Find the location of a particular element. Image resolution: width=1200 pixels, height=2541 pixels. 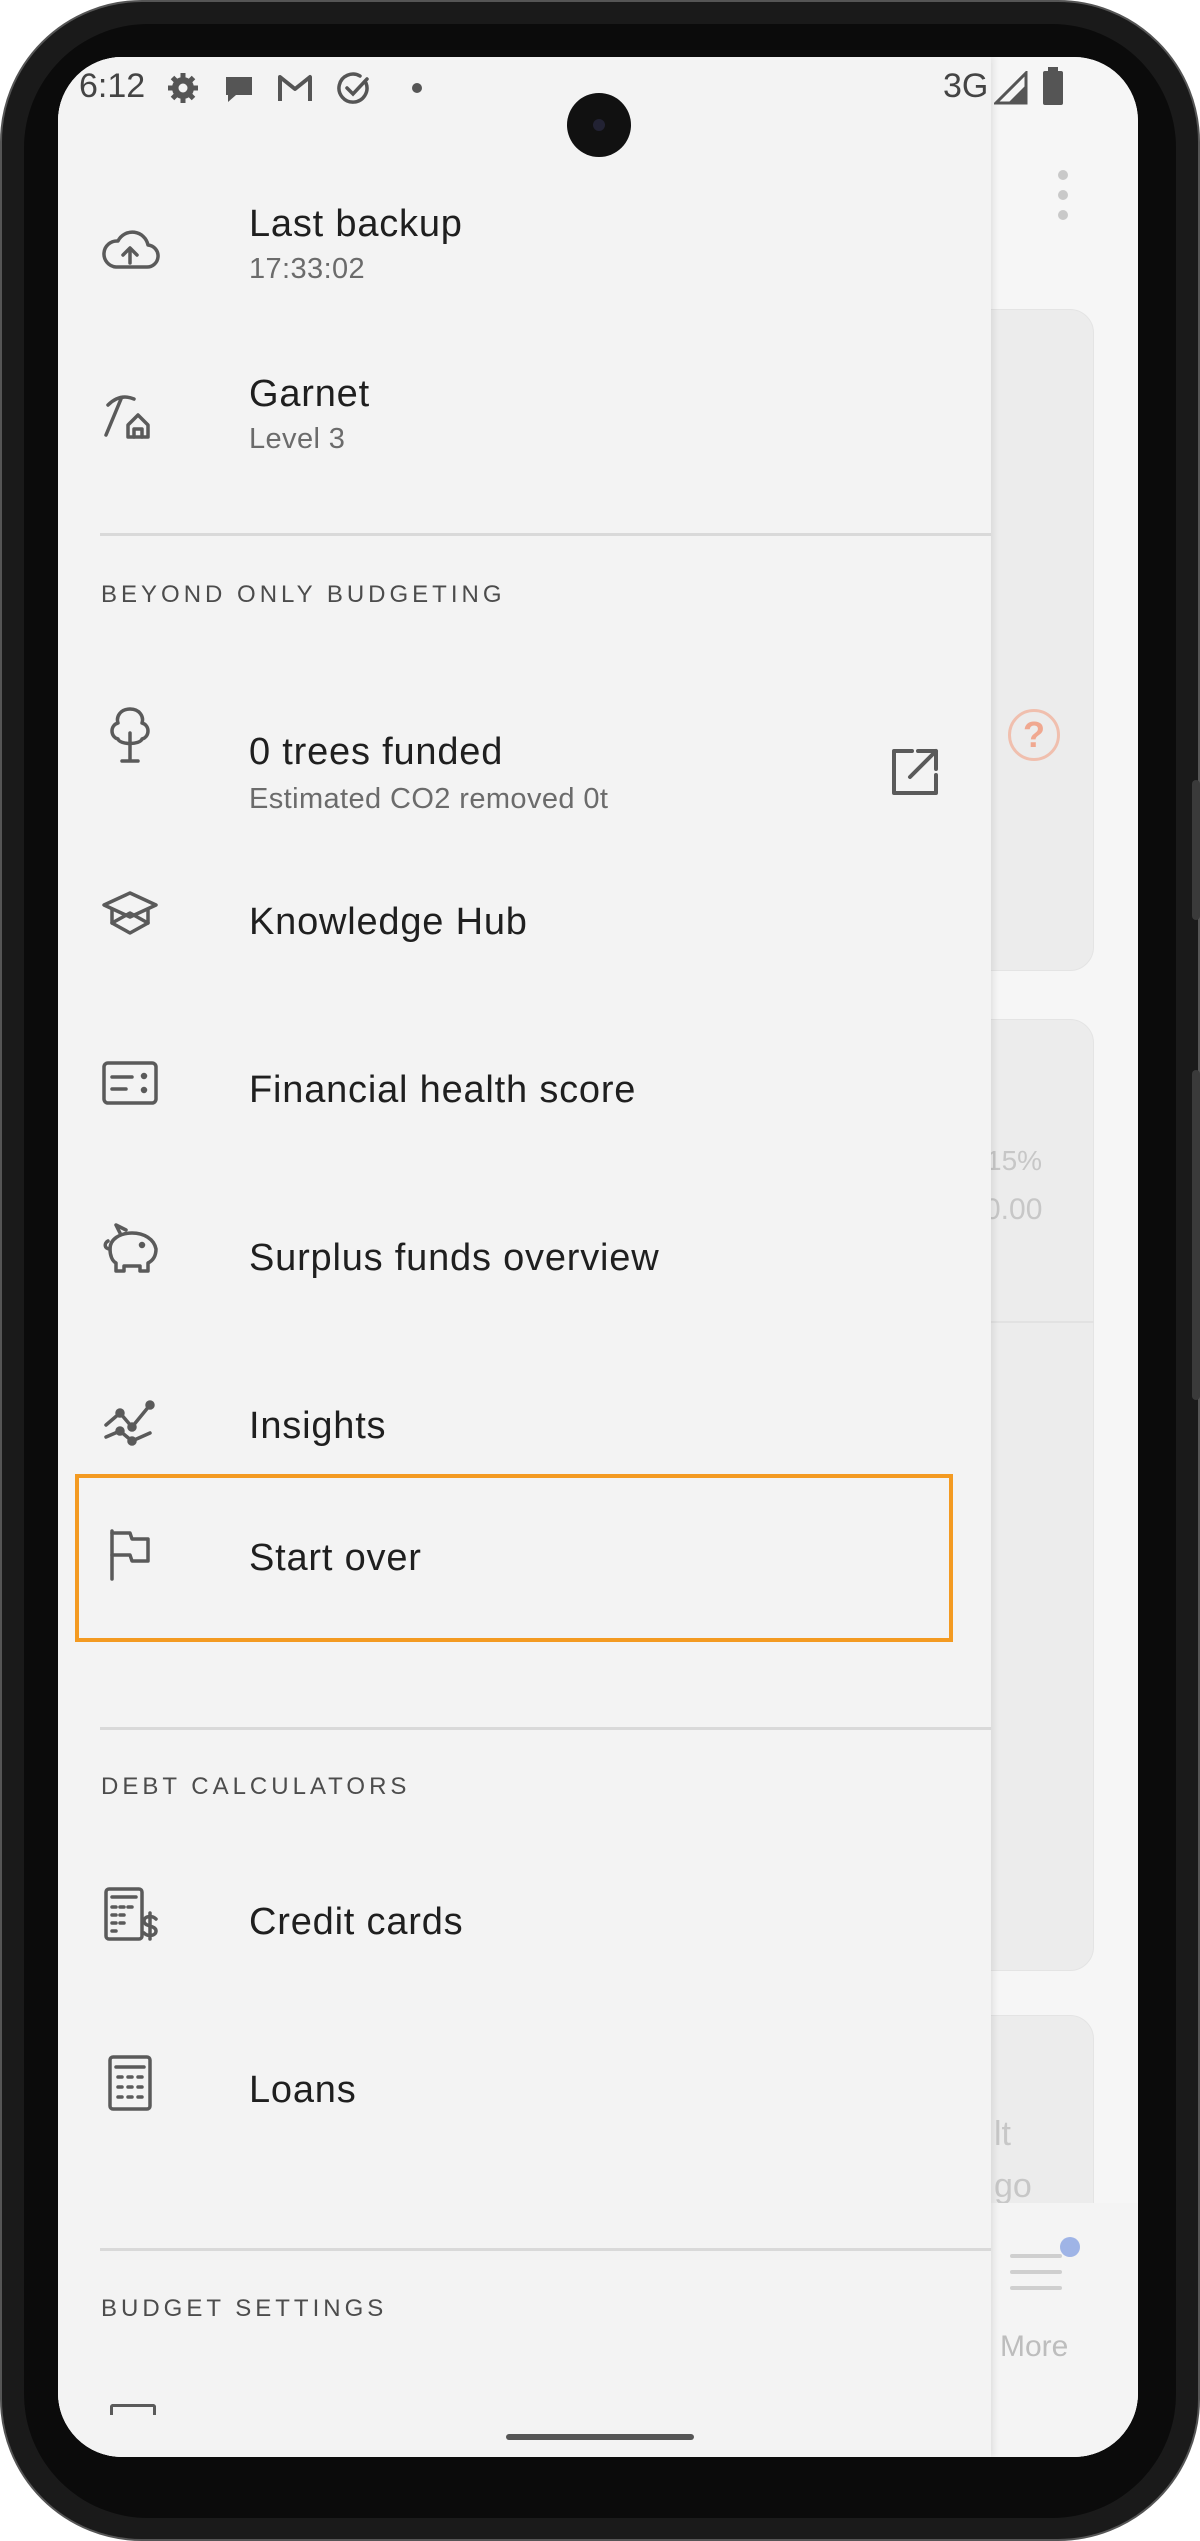

calculator-icon is located at coordinates (130, 2083).